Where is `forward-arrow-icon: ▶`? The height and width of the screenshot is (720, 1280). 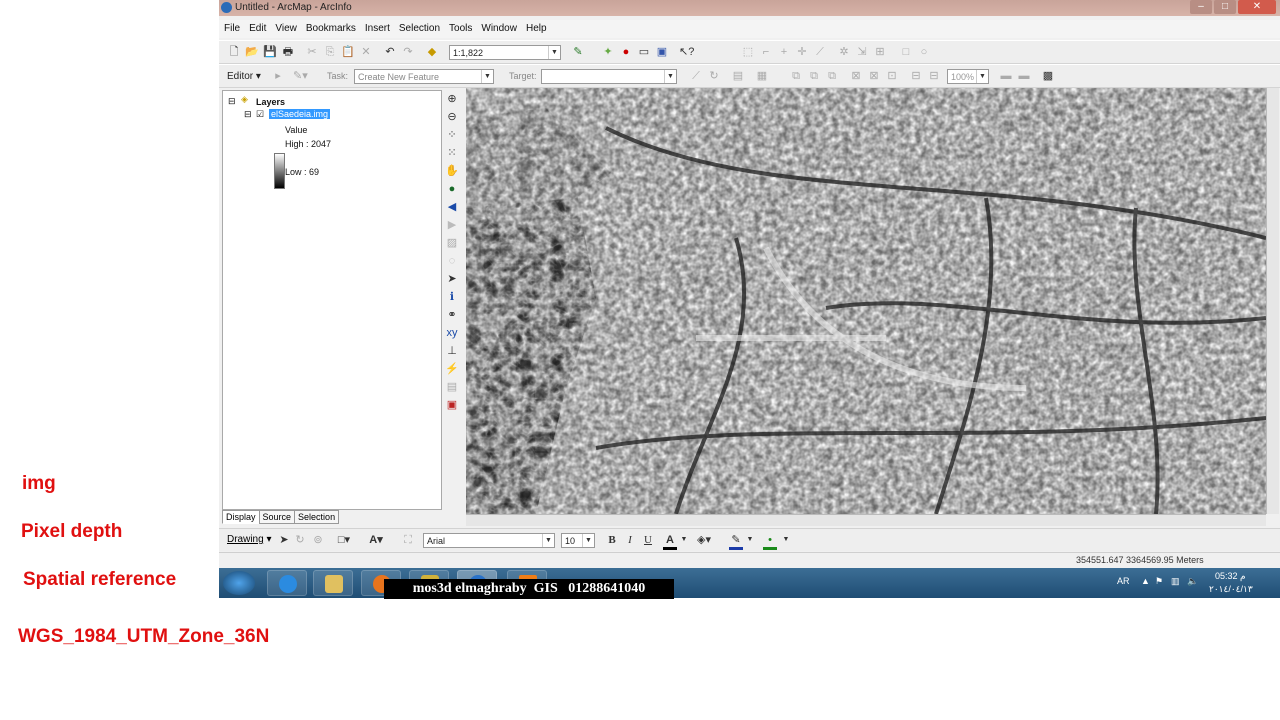 forward-arrow-icon: ▶ is located at coordinates (452, 225).